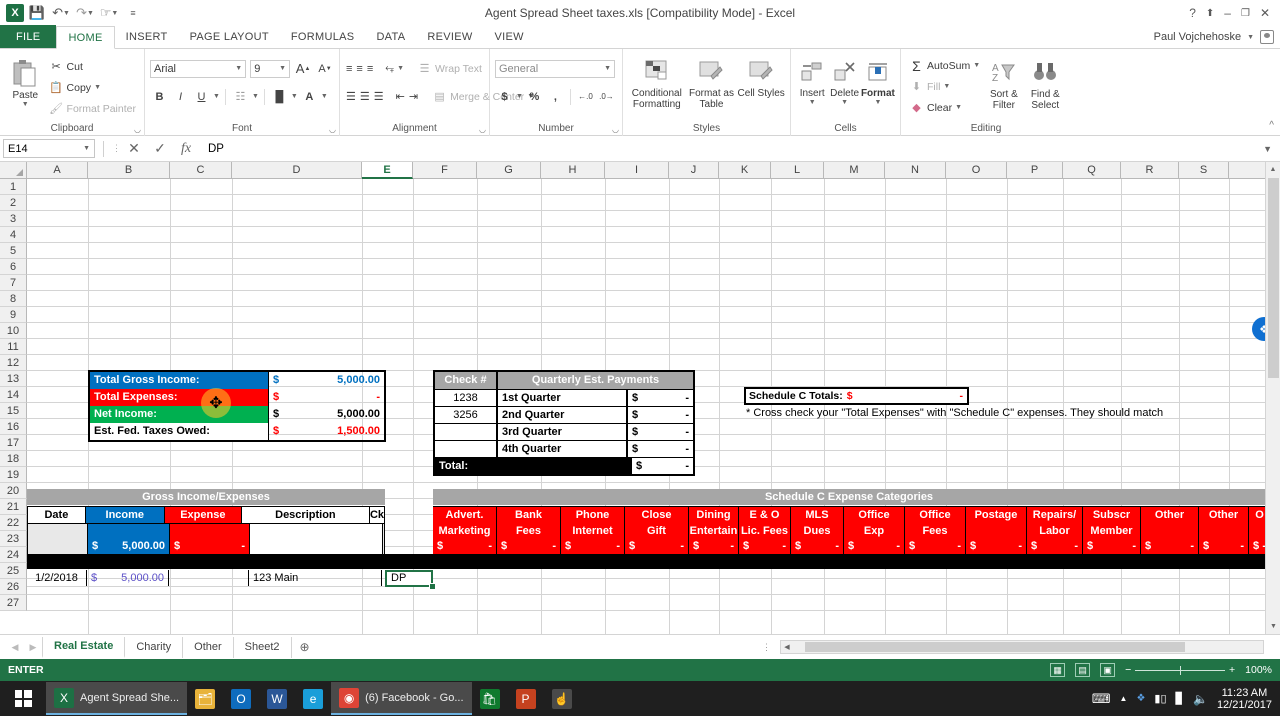 The image size is (1280, 720). I want to click on cell-total-expense: $ -, so click(210, 546).